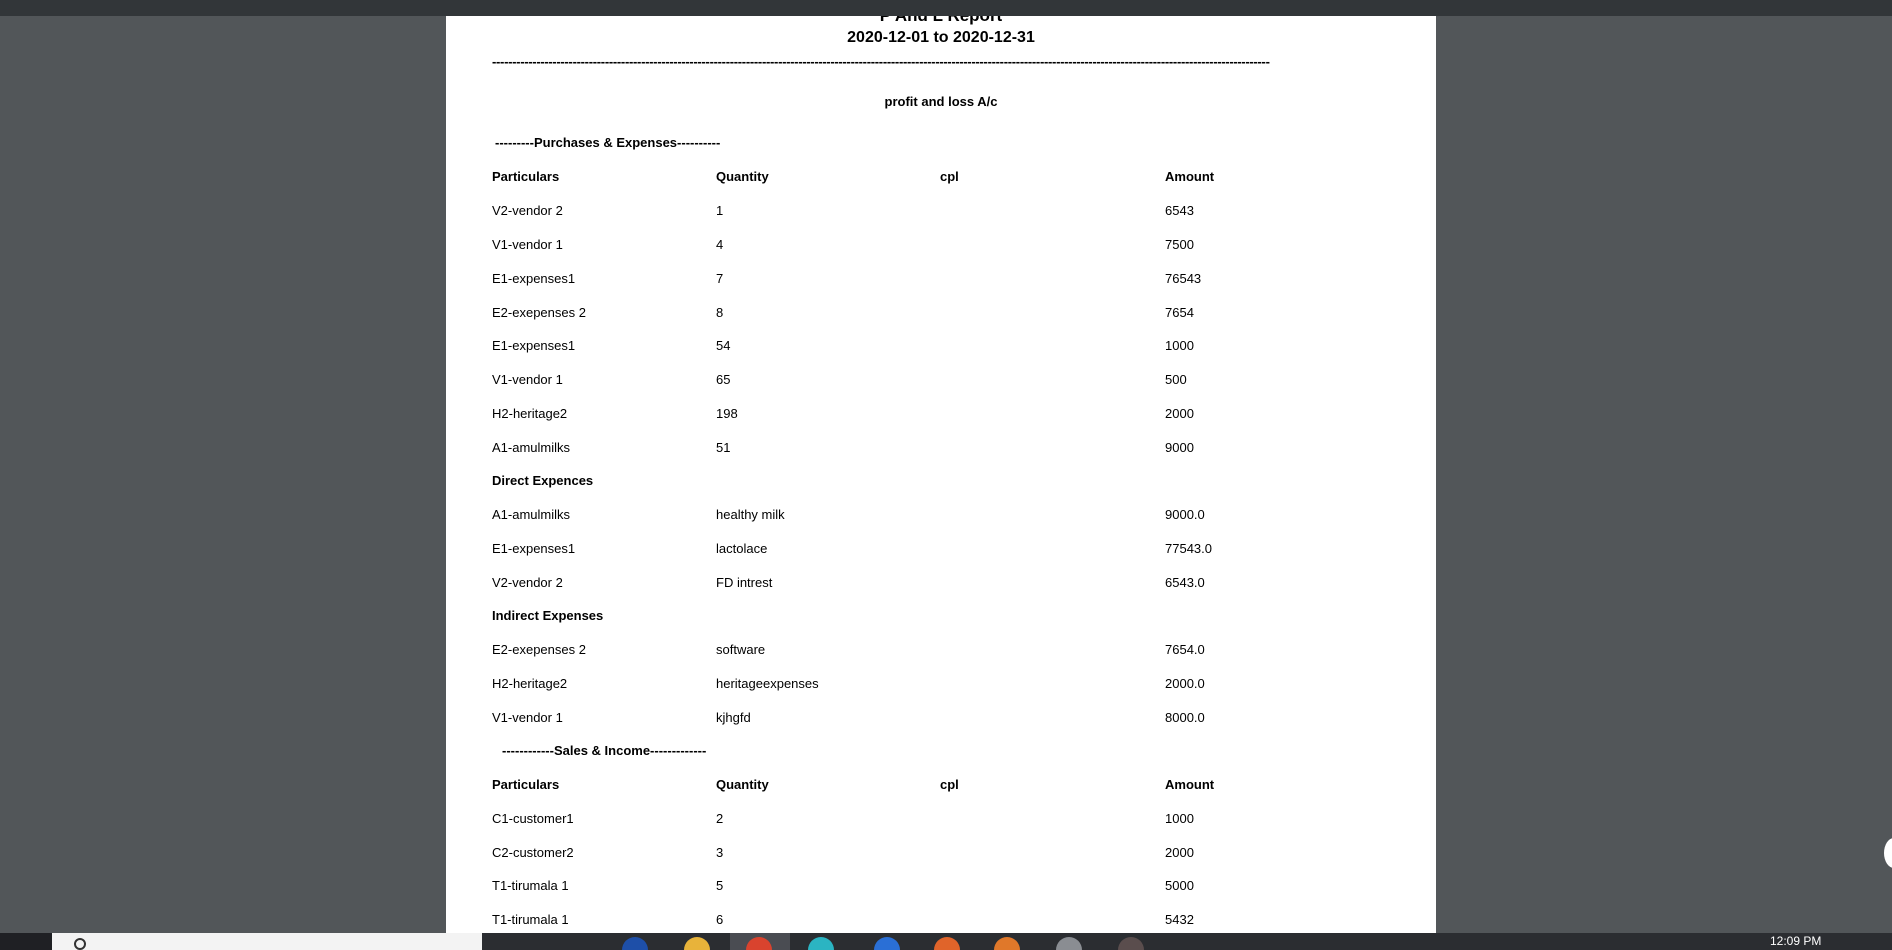 The width and height of the screenshot is (1892, 950). What do you see at coordinates (723, 447) in the screenshot?
I see `cell-quantity: 51` at bounding box center [723, 447].